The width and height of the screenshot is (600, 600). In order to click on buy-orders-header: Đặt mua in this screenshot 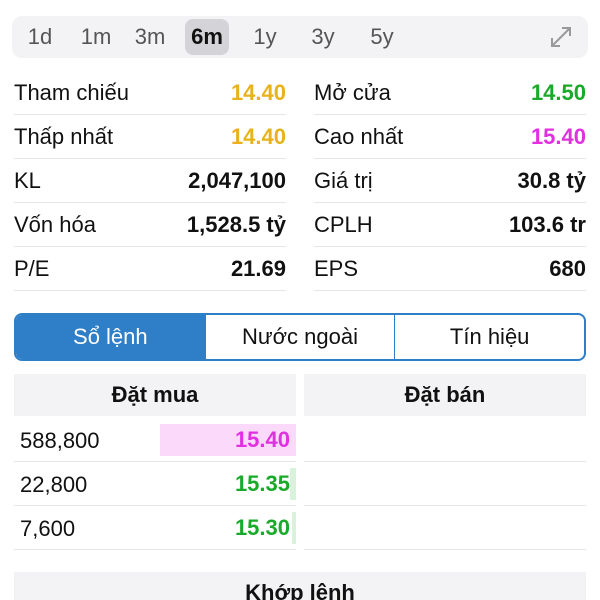, I will do `click(155, 395)`.